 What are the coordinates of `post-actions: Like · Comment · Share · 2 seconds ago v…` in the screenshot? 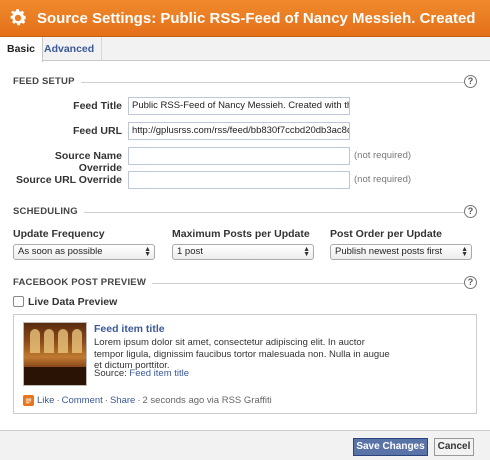 It's located at (147, 400).